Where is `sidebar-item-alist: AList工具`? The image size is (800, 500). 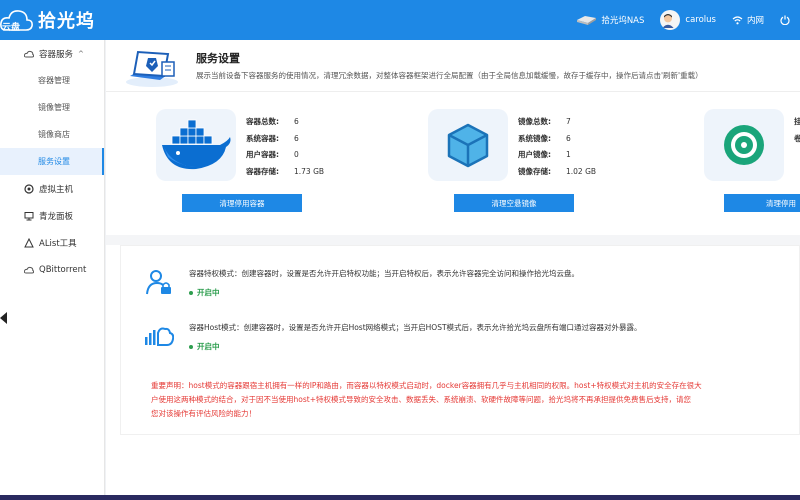
sidebar-item-alist: AList工具 is located at coordinates (52, 242).